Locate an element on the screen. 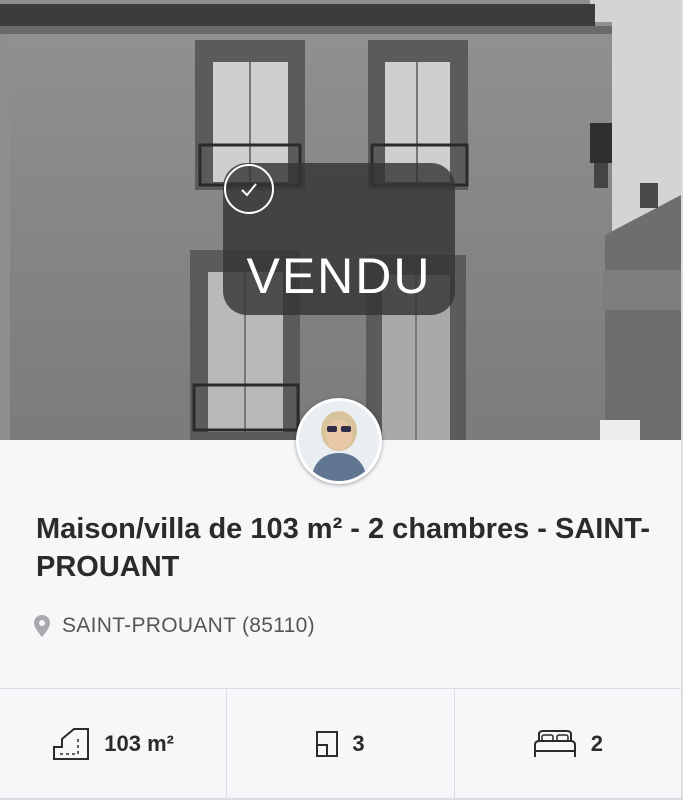  bedrooms-value: 2 is located at coordinates (596, 743).